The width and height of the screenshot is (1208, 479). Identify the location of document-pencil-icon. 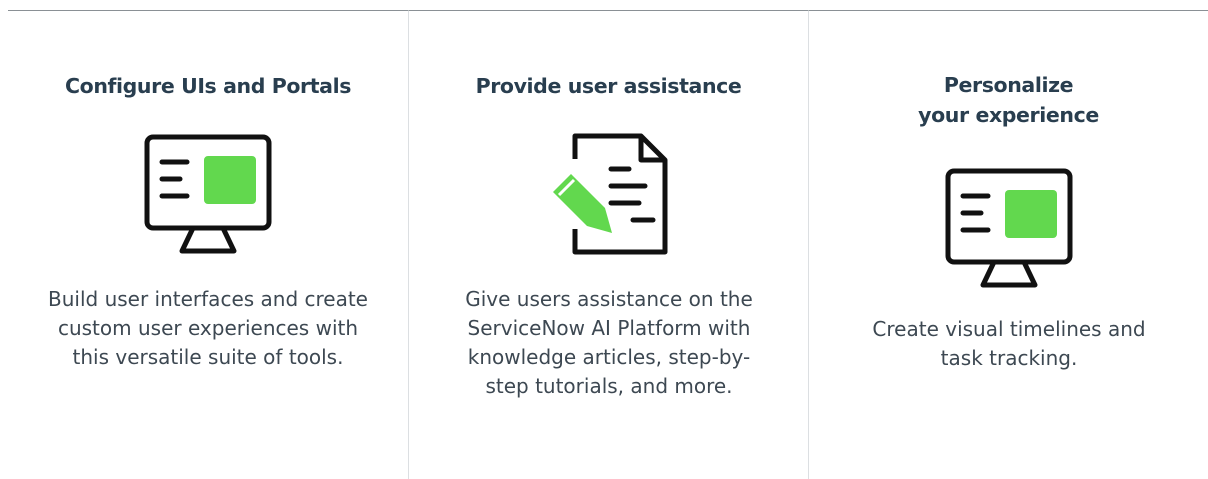
(610, 194).